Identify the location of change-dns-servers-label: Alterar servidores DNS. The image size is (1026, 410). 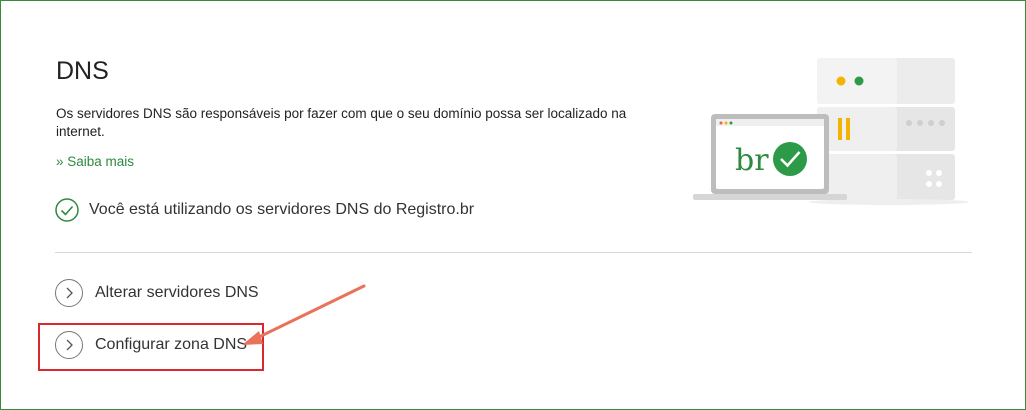
(177, 292).